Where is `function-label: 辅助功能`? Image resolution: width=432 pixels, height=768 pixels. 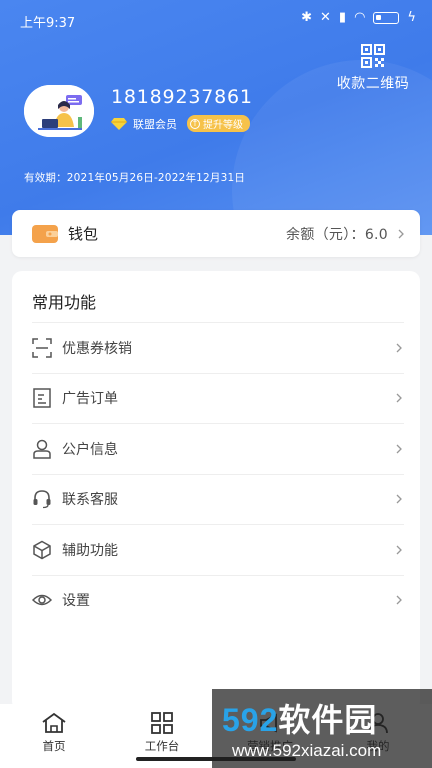 function-label: 辅助功能 is located at coordinates (90, 550).